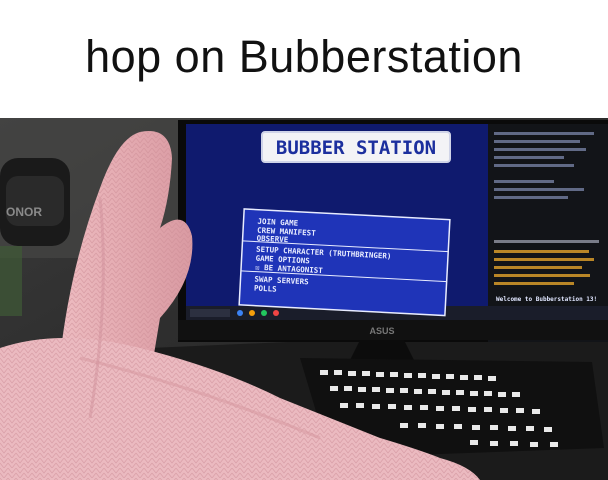  Describe the element at coordinates (381, 331) in the screenshot. I see `monitor-brand: ASUS` at that location.